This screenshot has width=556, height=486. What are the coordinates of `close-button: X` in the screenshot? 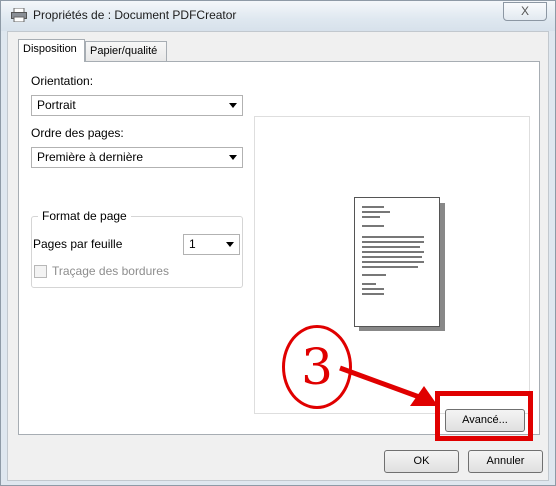 It's located at (525, 11).